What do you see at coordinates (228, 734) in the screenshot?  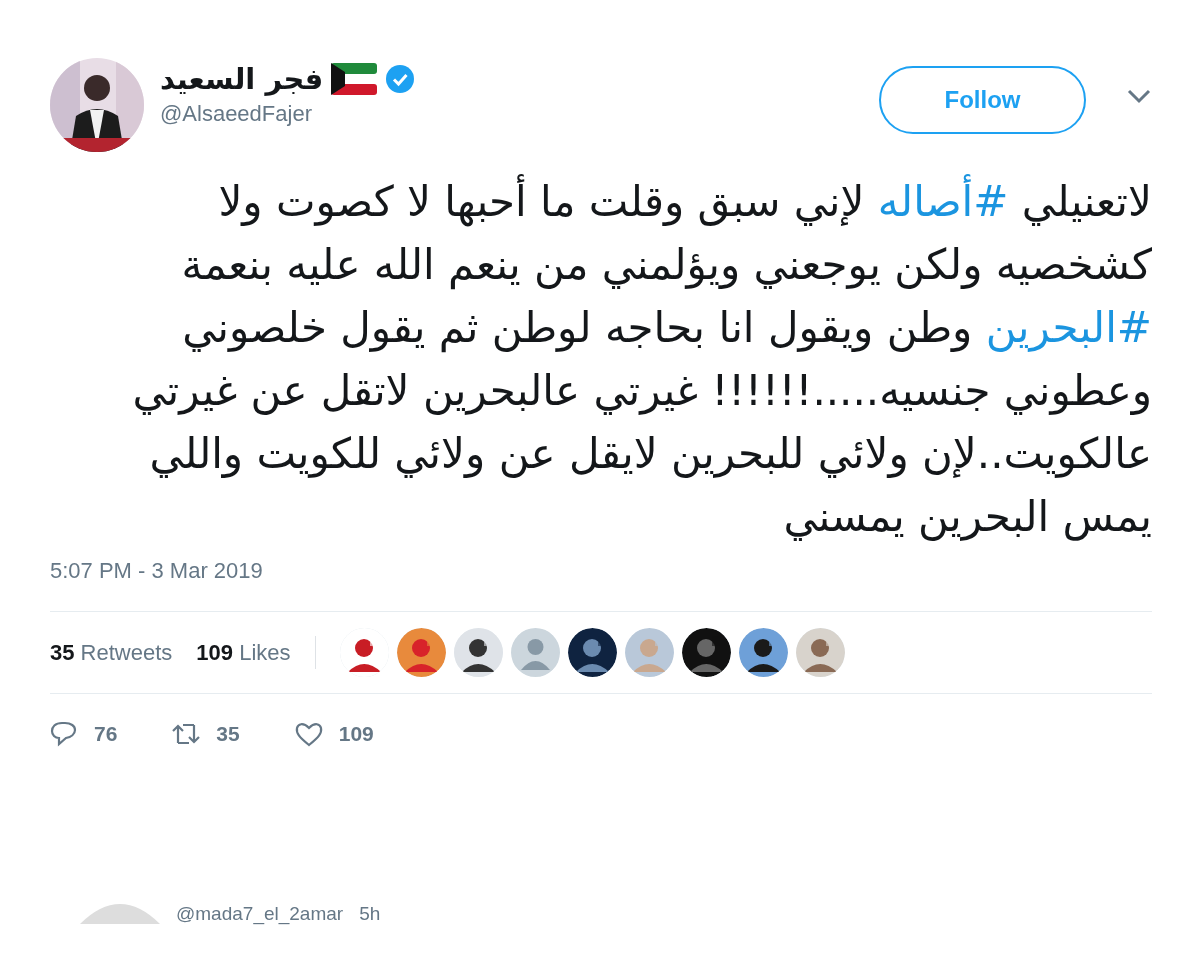 I see `action-count: 35` at bounding box center [228, 734].